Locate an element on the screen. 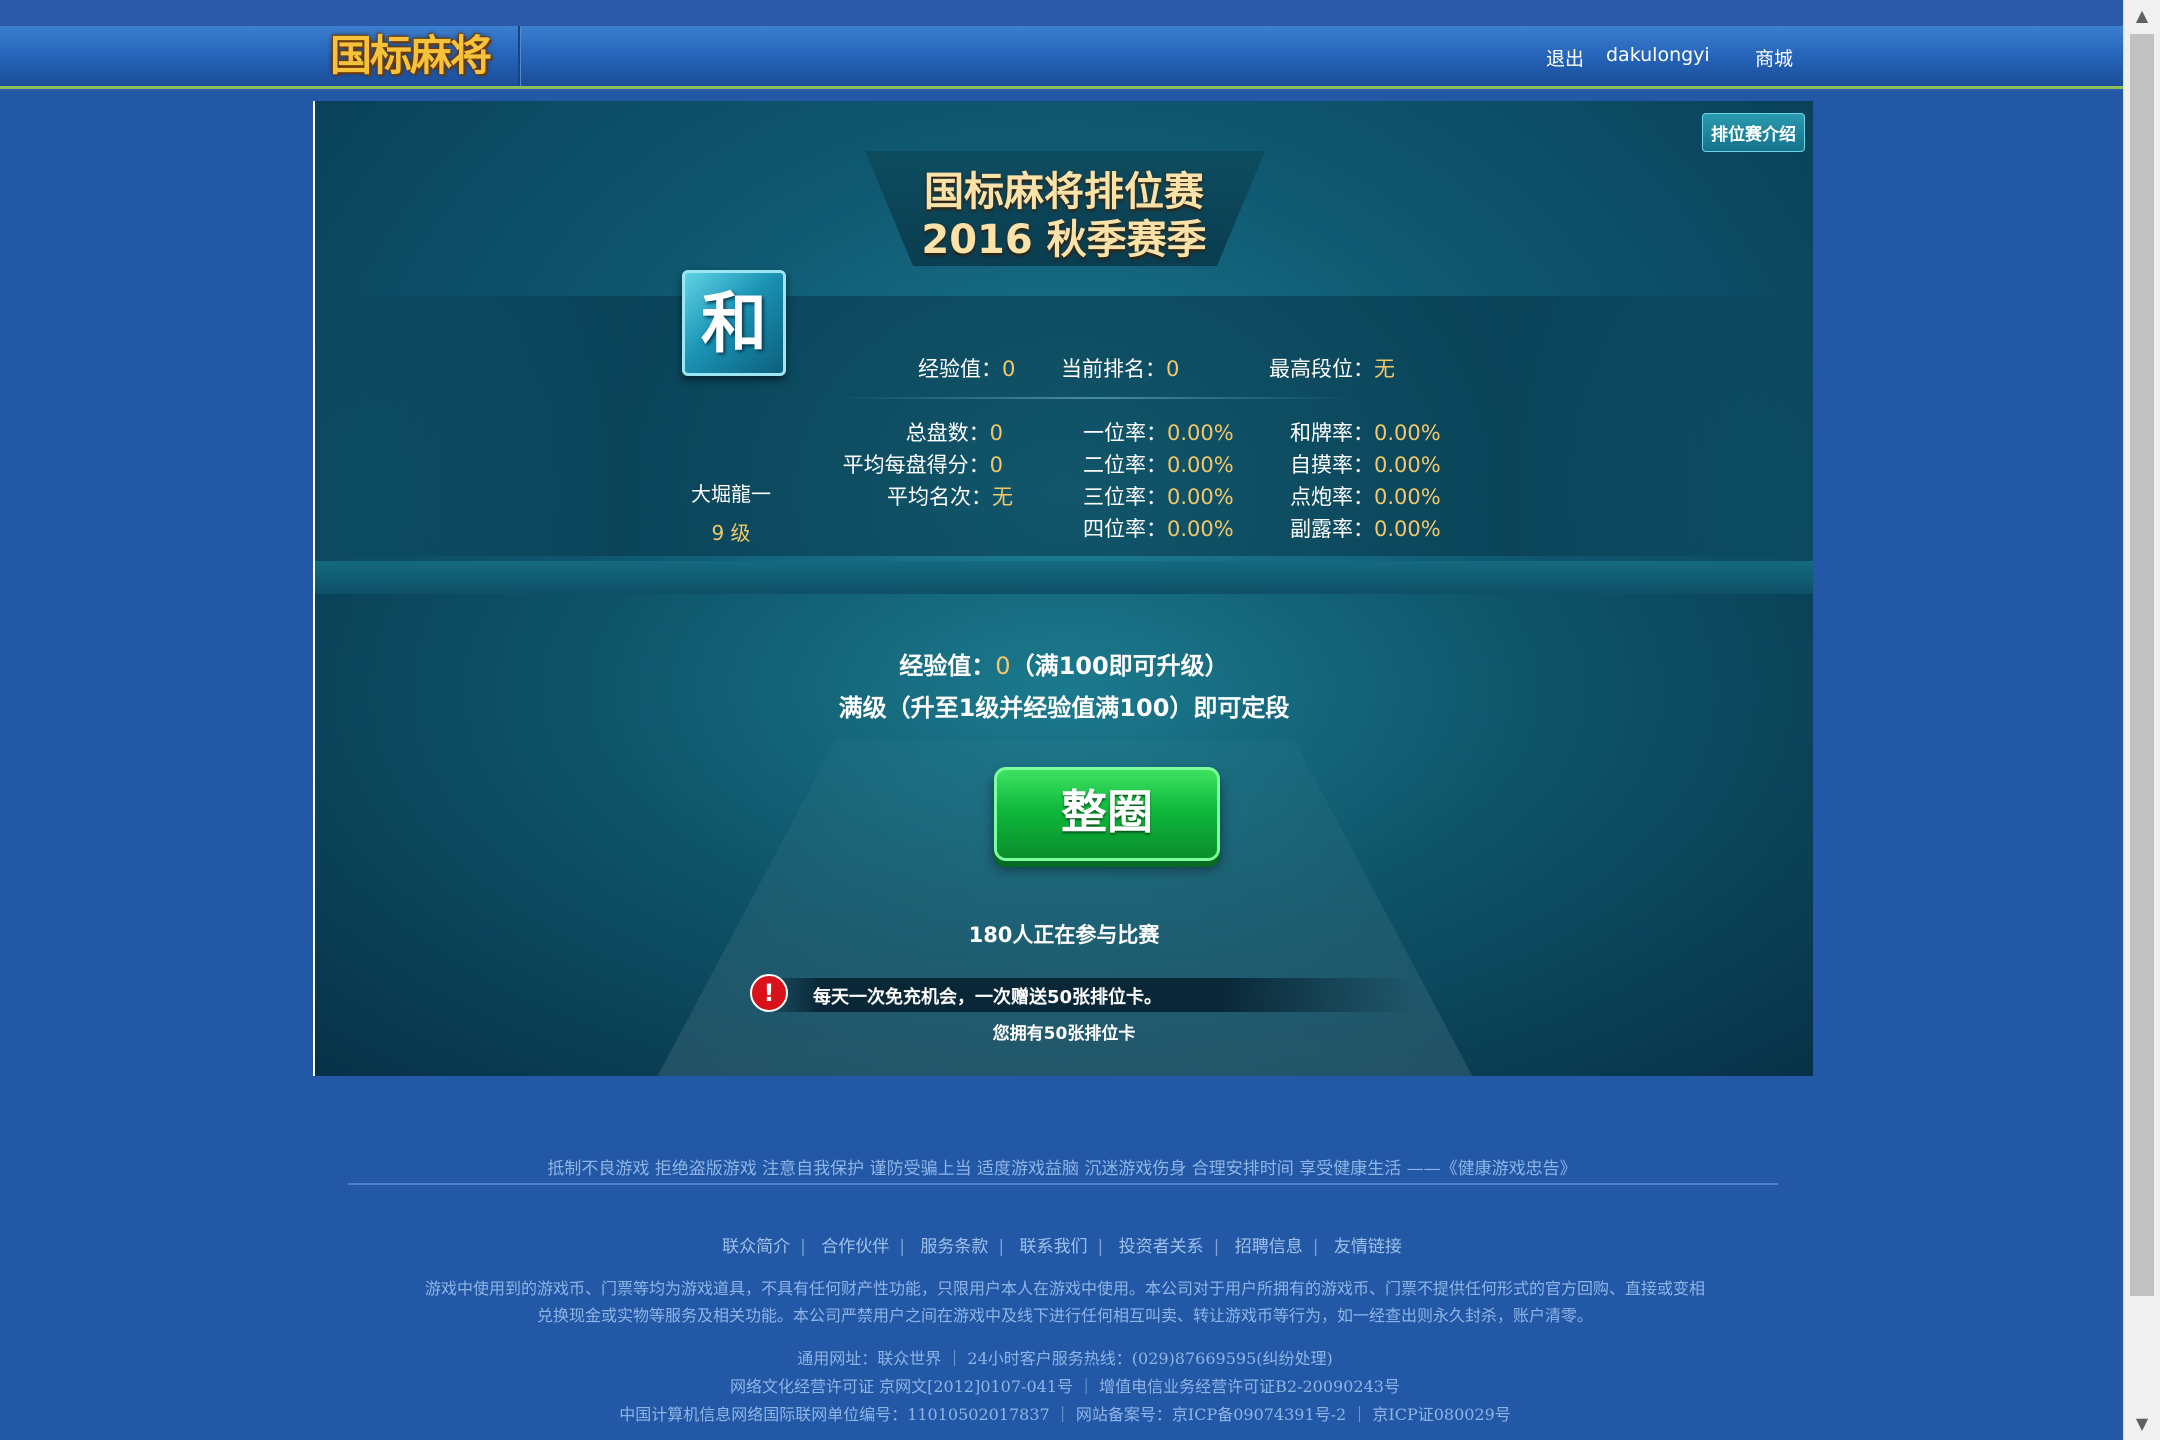 This screenshot has height=1440, width=2160. stat-avg-score: 平均每盘得分：0 is located at coordinates (922, 465).